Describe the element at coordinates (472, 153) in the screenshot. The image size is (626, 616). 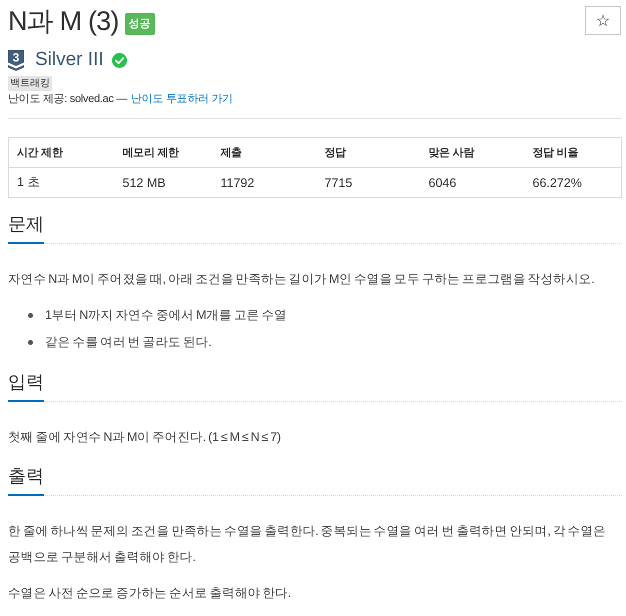
I see `table-header-cell: 맞은 사람` at that location.